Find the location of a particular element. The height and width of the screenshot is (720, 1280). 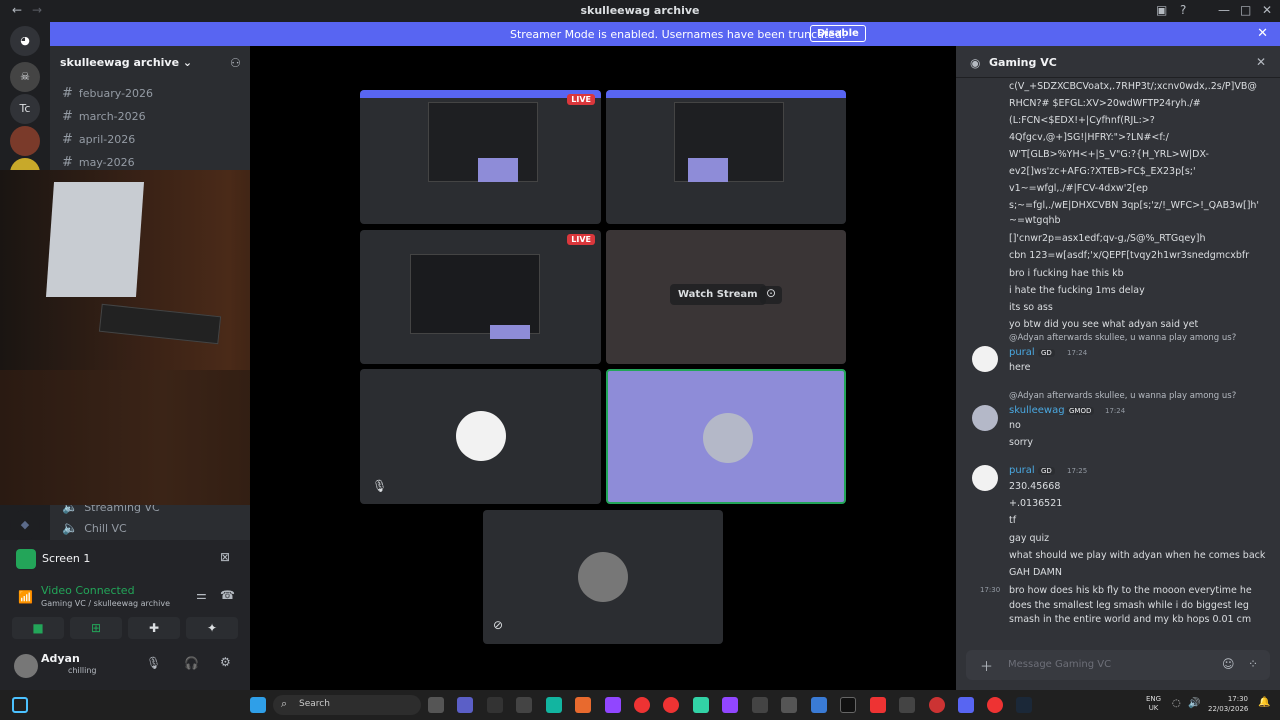

user-tile-speaking is located at coordinates (726, 436).